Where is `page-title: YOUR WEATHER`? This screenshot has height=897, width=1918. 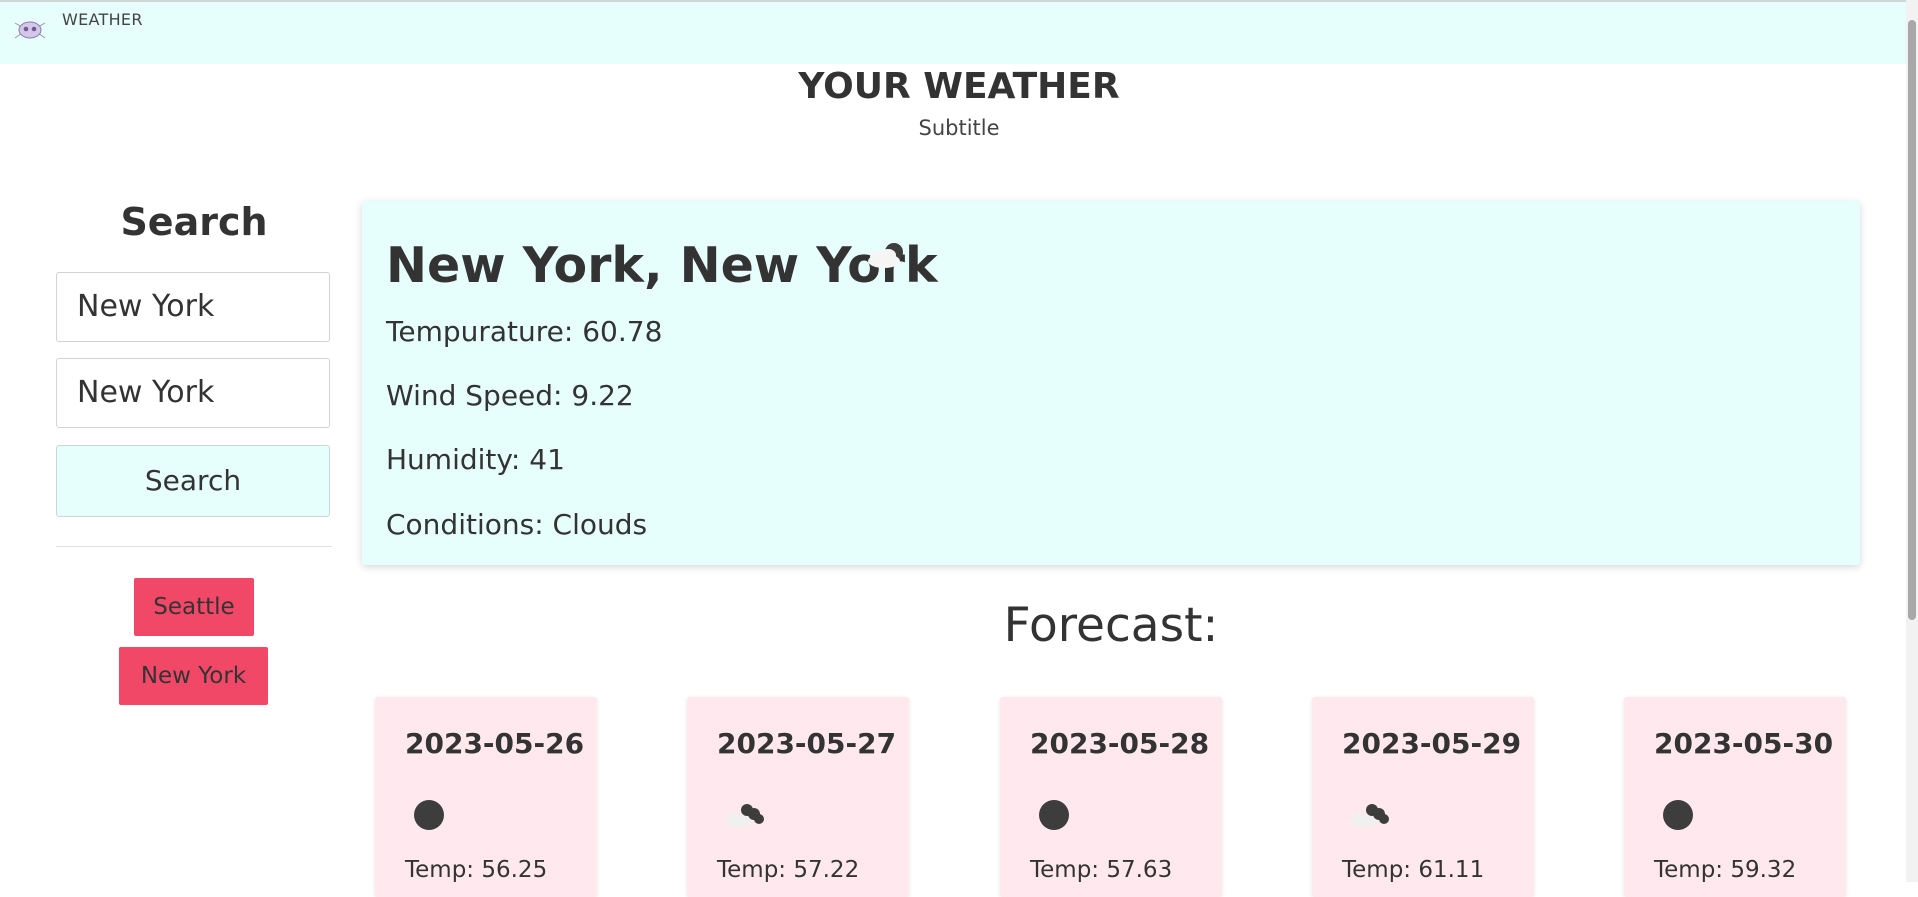 page-title: YOUR WEATHER is located at coordinates (959, 86).